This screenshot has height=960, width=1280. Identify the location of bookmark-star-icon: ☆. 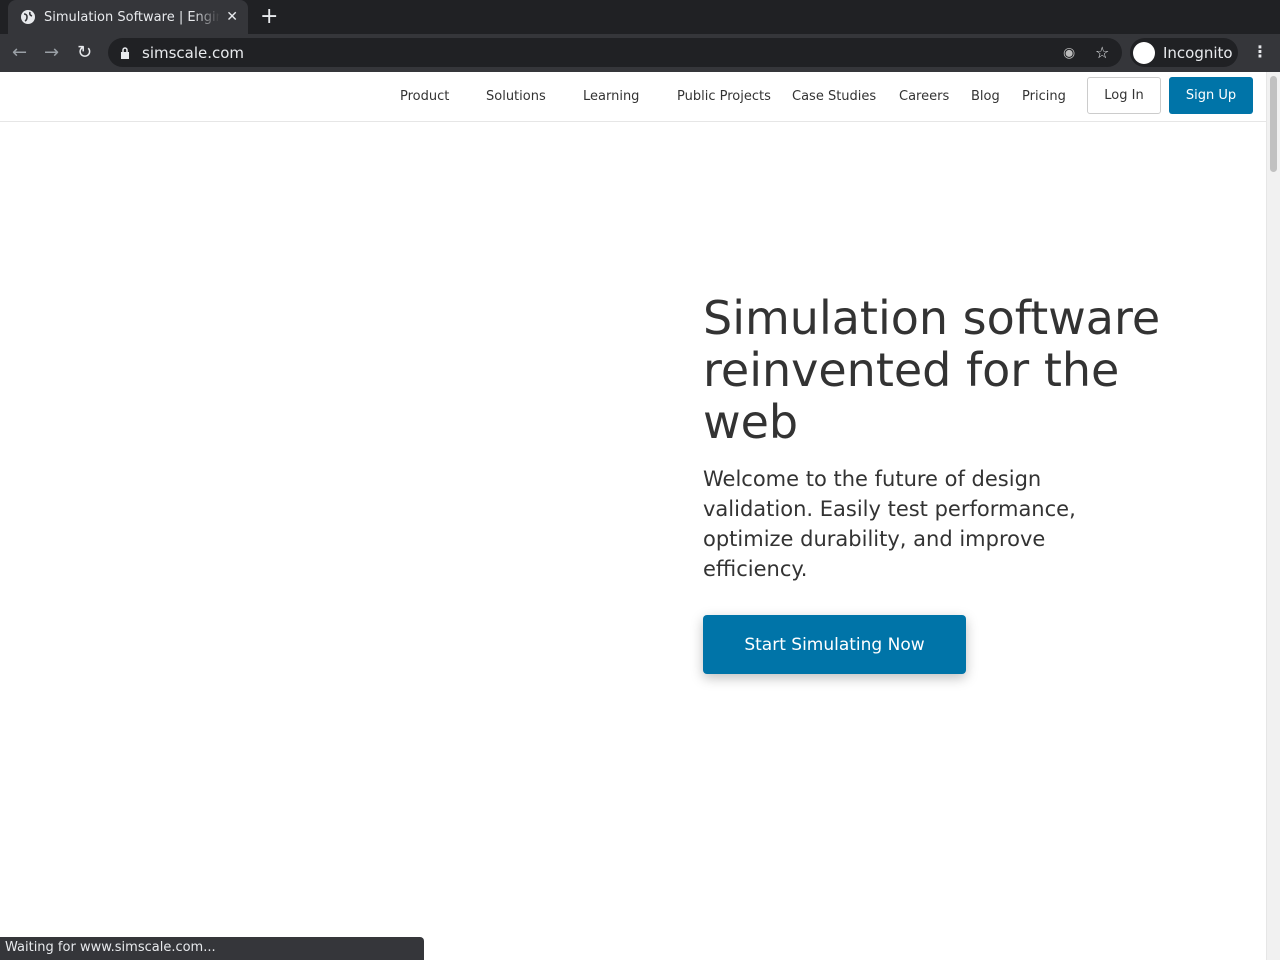
(1102, 52).